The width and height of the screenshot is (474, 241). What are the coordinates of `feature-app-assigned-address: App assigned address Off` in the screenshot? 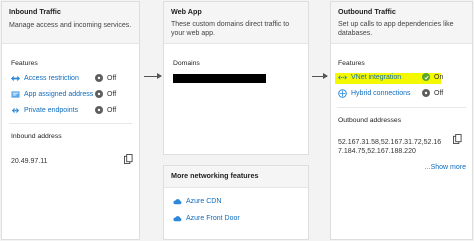 It's located at (71, 94).